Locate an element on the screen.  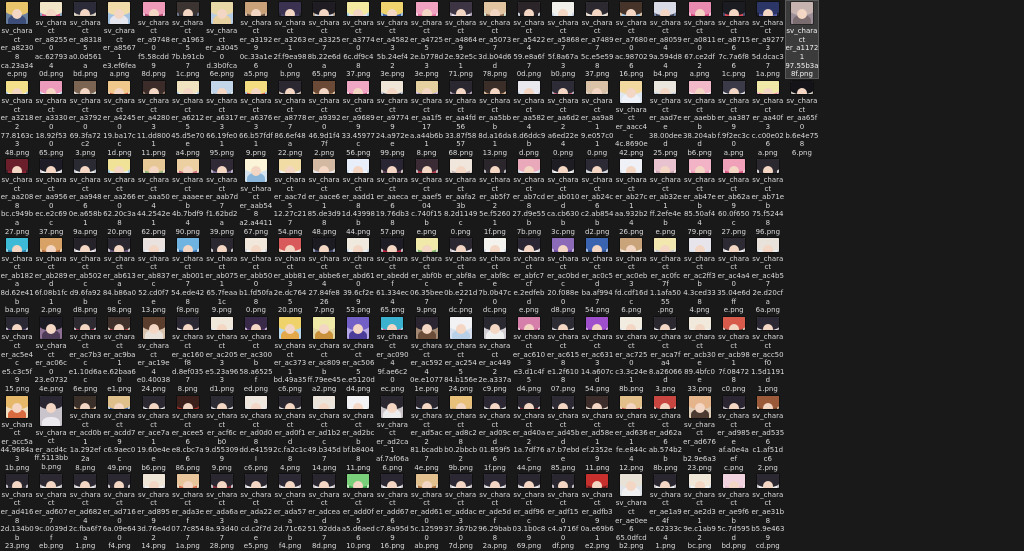
file-tile: sv_charact er_abd610 39.6cf2e9 53.png is located at coordinates (358, 275).